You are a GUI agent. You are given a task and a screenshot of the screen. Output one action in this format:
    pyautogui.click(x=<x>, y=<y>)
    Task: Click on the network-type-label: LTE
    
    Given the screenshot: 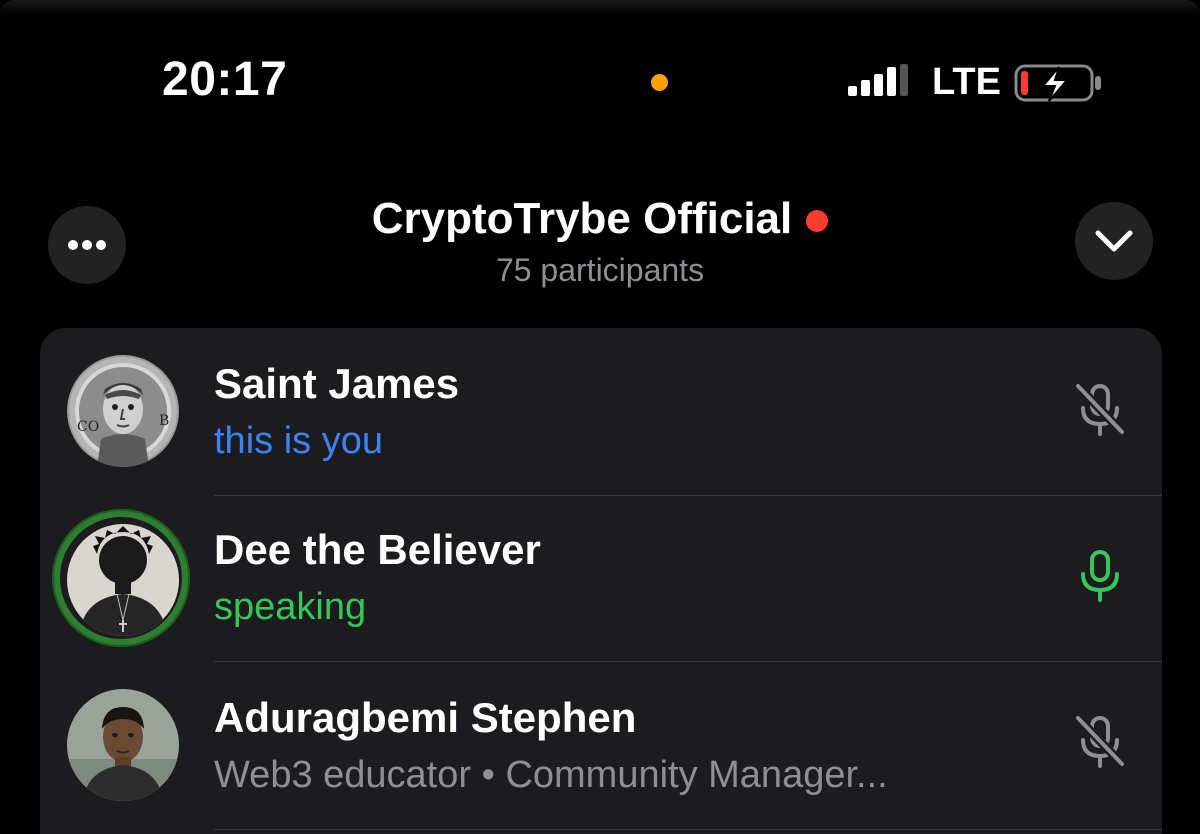 What is the action you would take?
    pyautogui.click(x=966, y=82)
    